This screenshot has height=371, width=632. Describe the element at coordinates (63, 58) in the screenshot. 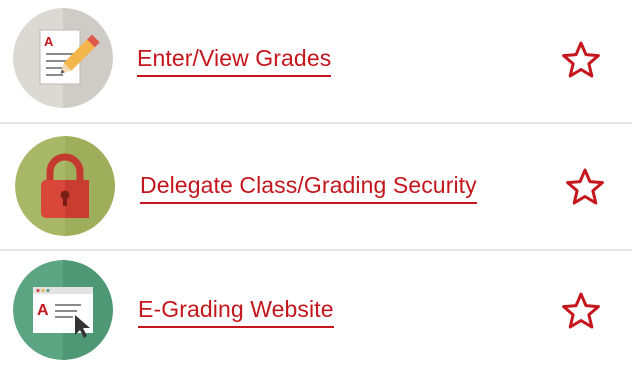

I see `grade-sheet-pencil-icon: A` at that location.